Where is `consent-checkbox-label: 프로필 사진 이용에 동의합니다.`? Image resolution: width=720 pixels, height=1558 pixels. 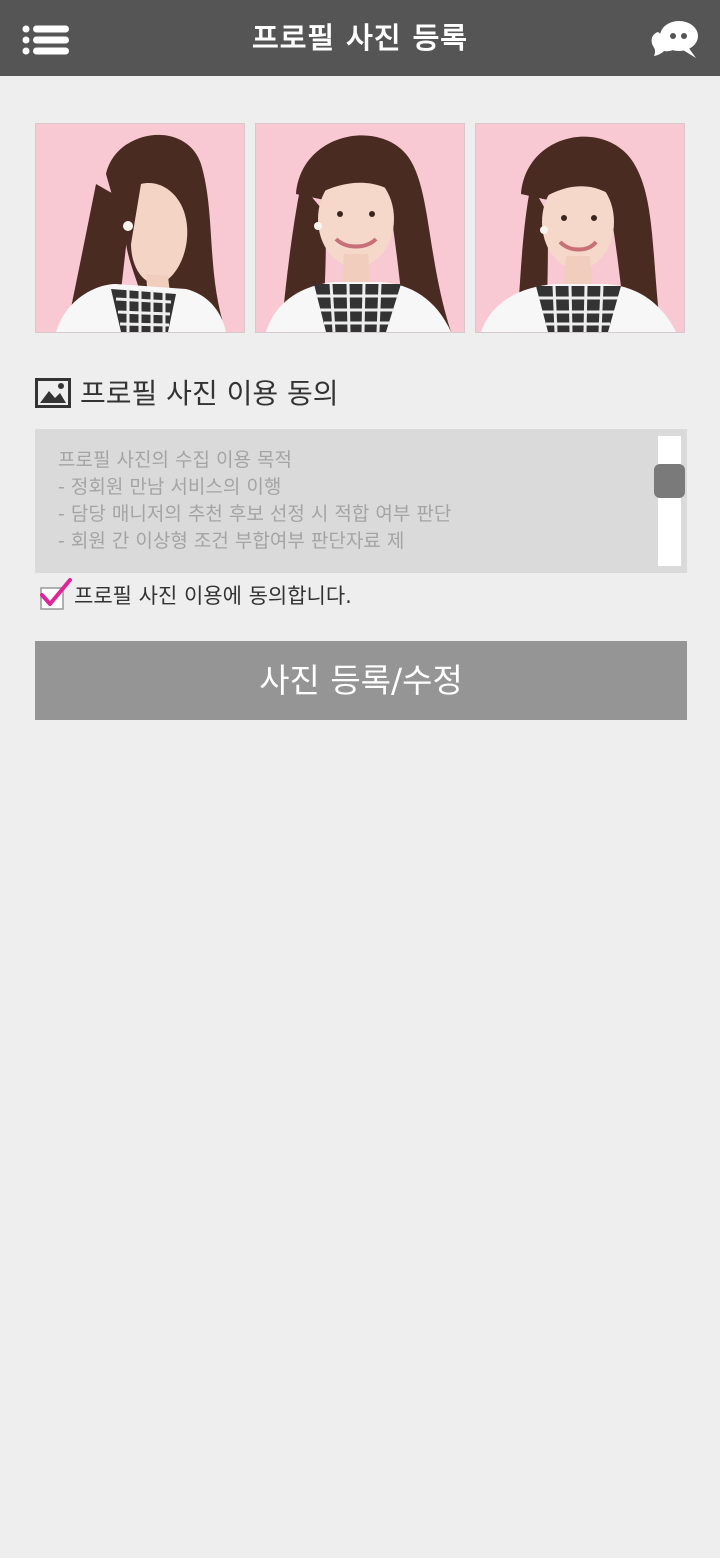
consent-checkbox-label: 프로필 사진 이용에 동의합니다. is located at coordinates (213, 596).